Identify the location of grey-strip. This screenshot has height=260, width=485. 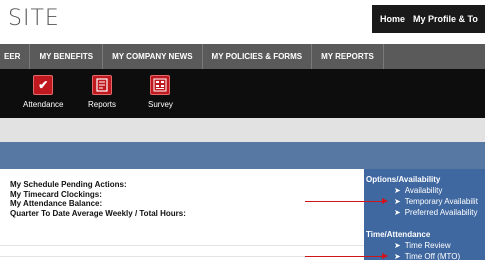
(242, 130).